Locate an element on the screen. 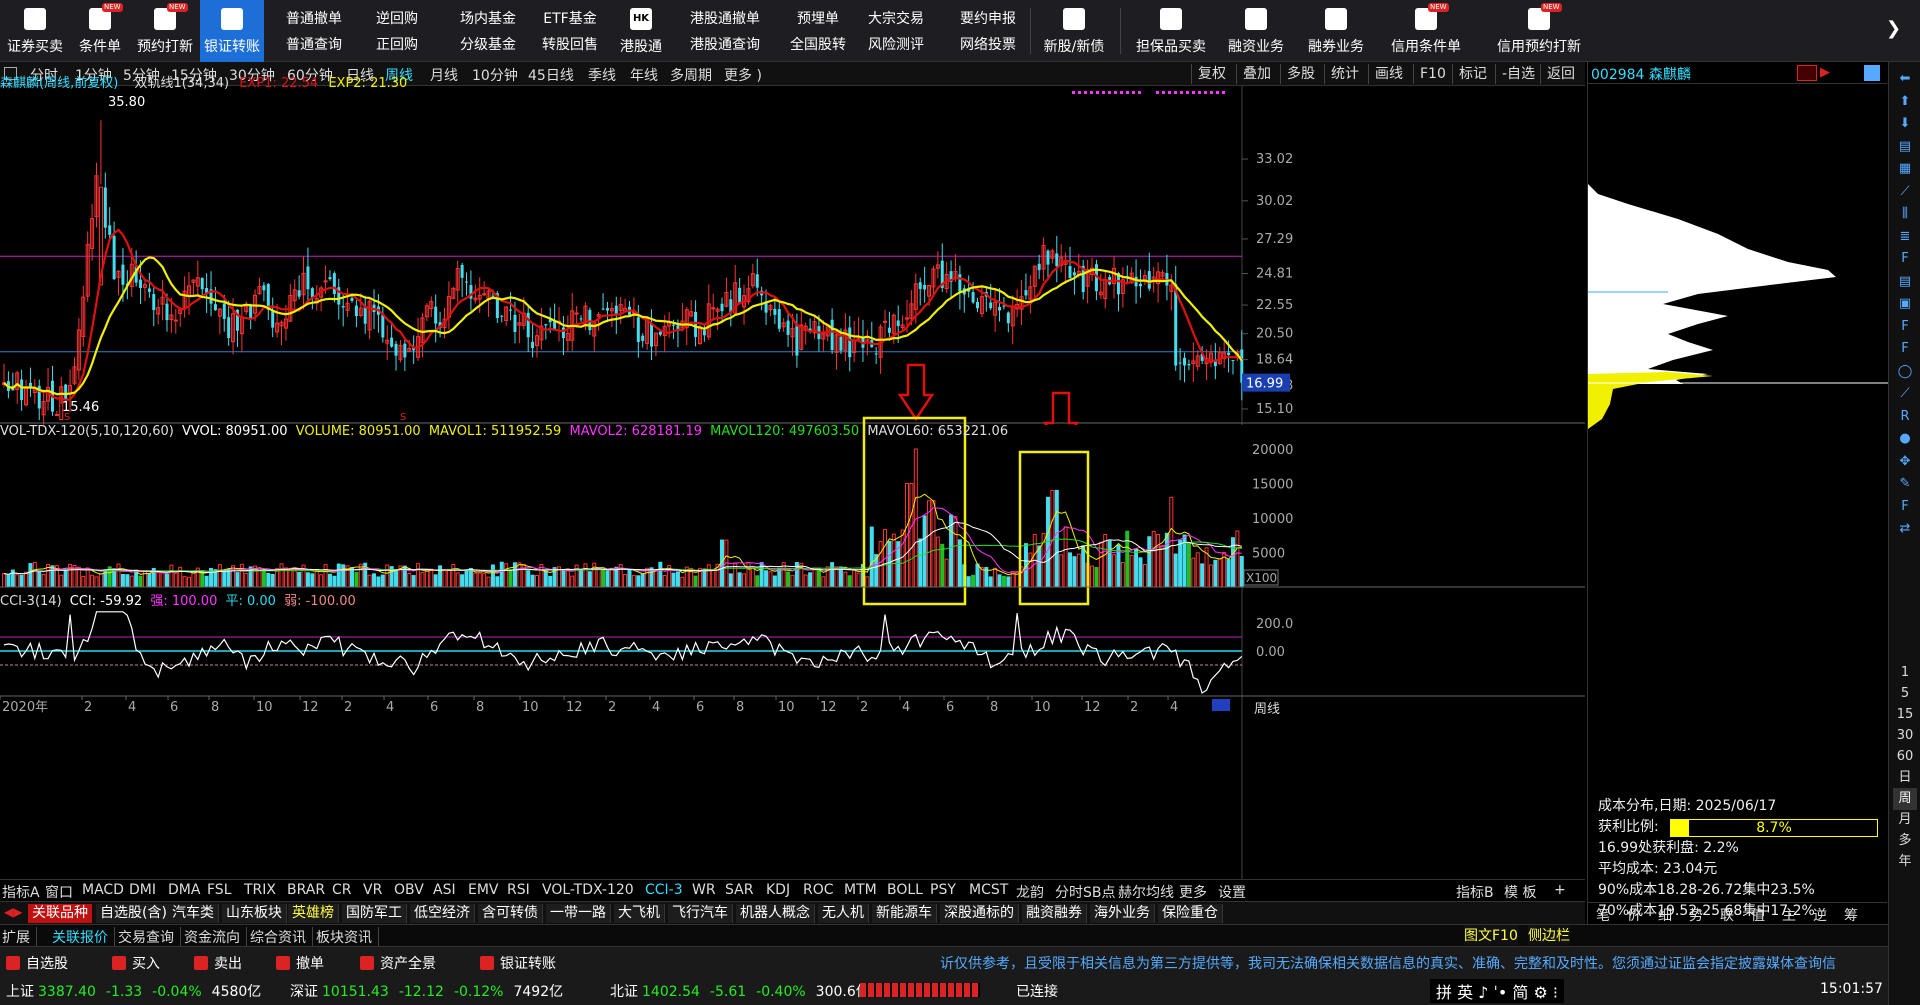 The image size is (1920, 1005). toolbar-link: 港股通撤单 is located at coordinates (725, 19).